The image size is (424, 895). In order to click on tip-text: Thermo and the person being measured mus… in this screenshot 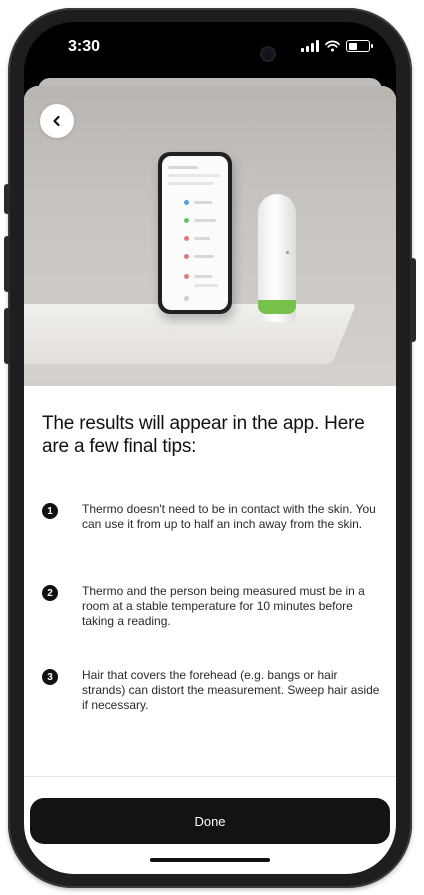, I will do `click(223, 606)`.